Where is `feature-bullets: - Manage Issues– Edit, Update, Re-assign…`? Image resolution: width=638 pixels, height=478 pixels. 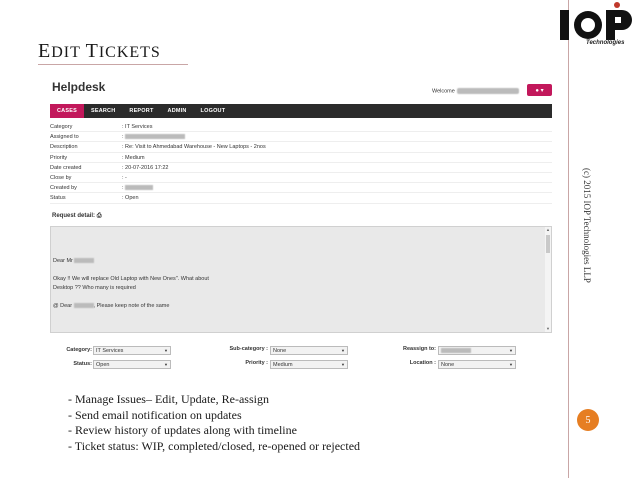
feature-bullets: - Manage Issues– Edit, Update, Re-assign… is located at coordinates (214, 423).